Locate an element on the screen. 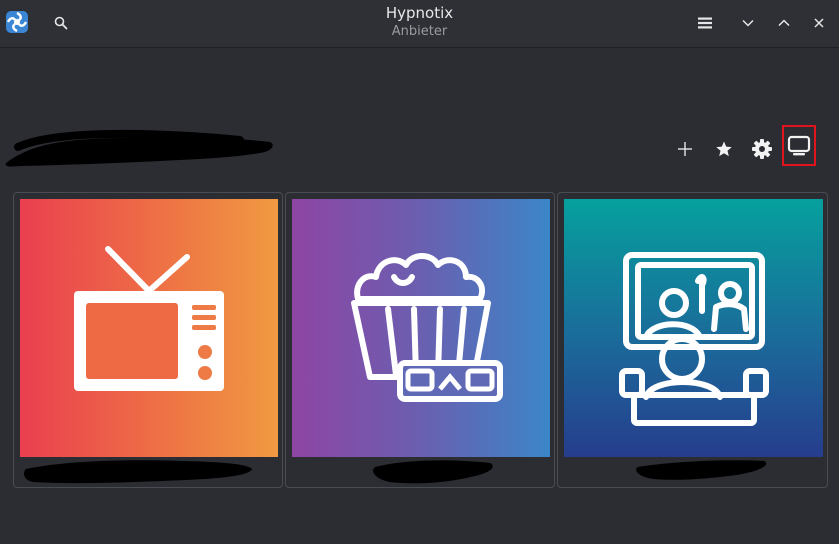 This screenshot has height=544, width=839. hamburger-menu-icon is located at coordinates (705, 23).